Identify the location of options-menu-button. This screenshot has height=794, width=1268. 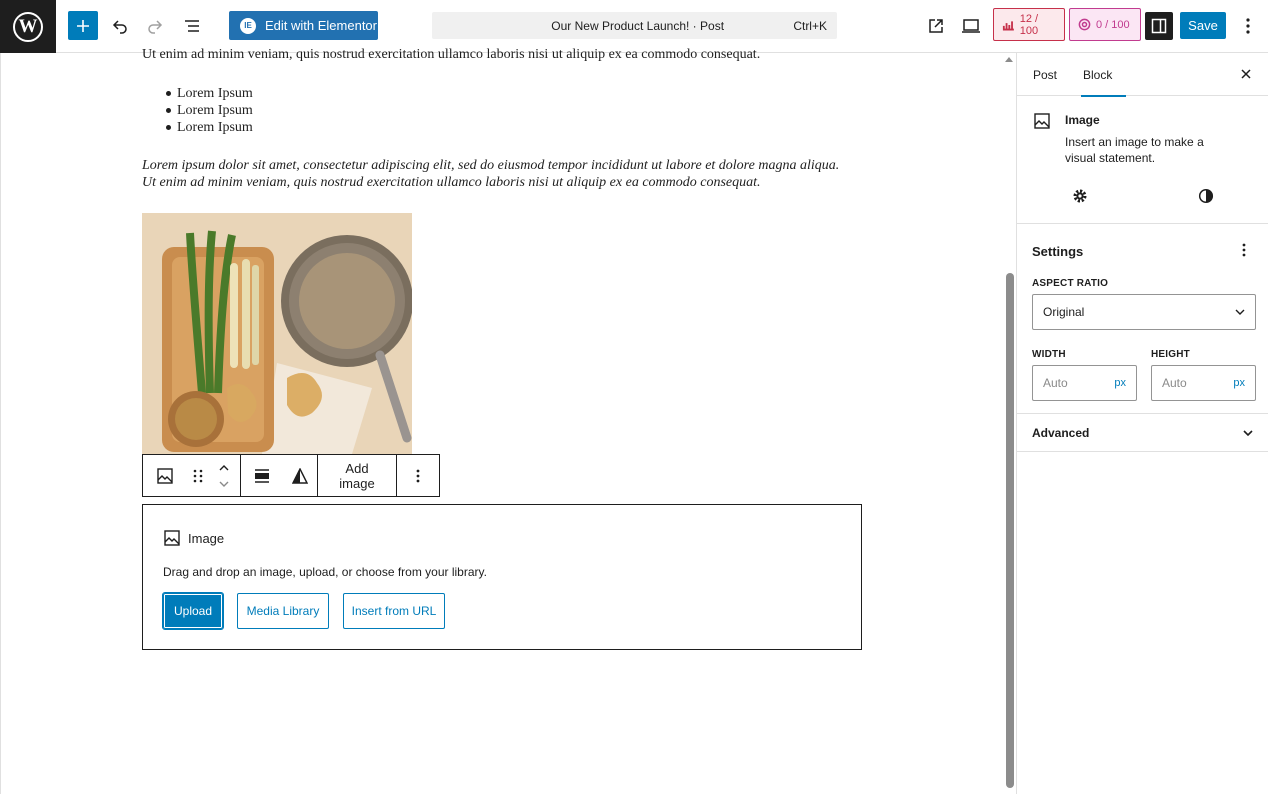
(1248, 26).